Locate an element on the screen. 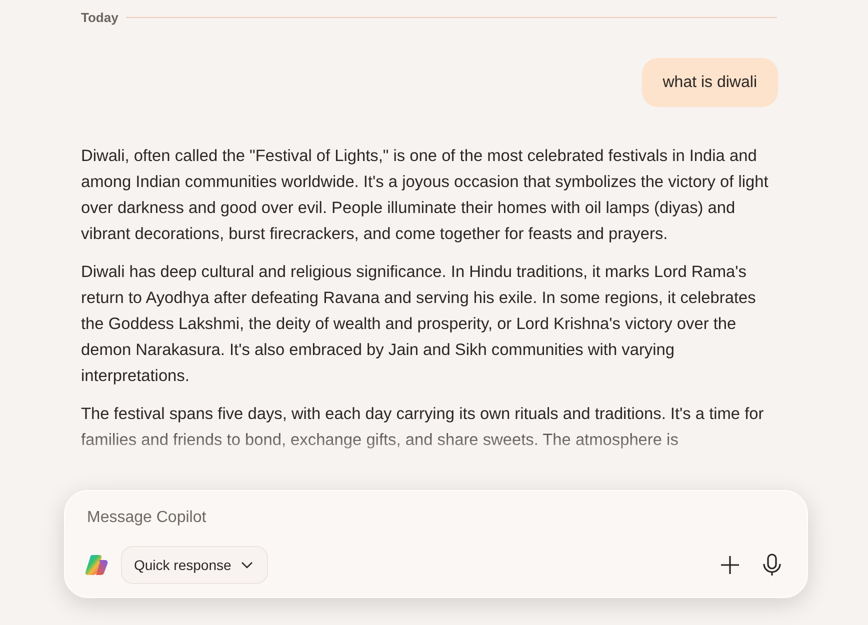 Image resolution: width=868 pixels, height=625 pixels. microphone-icon is located at coordinates (772, 565).